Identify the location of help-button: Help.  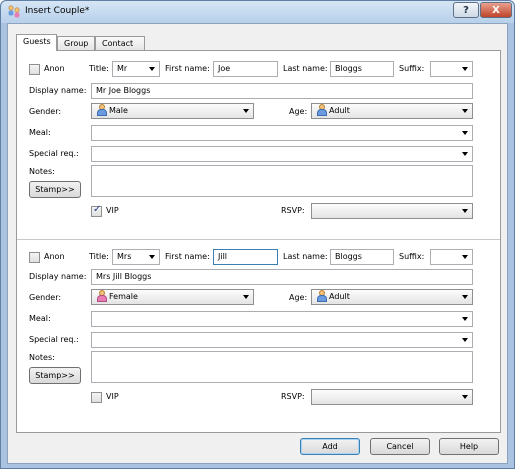
(469, 446).